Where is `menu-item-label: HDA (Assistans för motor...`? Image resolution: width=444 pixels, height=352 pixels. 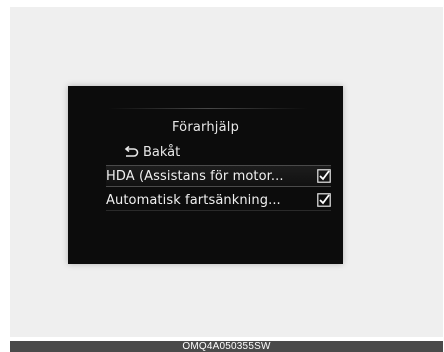
menu-item-label: HDA (Assistans för motor... is located at coordinates (195, 176).